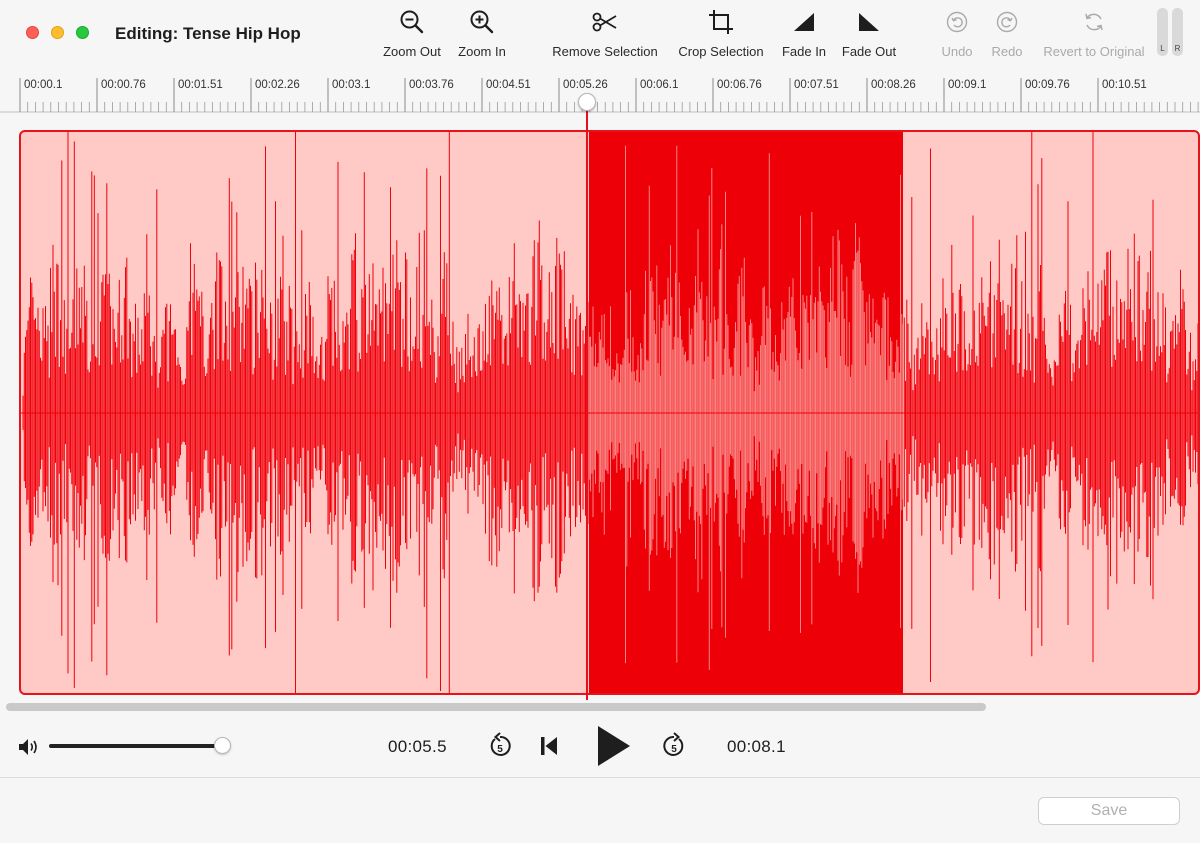 The height and width of the screenshot is (843, 1200). Describe the element at coordinates (200, 85) in the screenshot. I see `ruler-tick-label: 00:01.51` at that location.